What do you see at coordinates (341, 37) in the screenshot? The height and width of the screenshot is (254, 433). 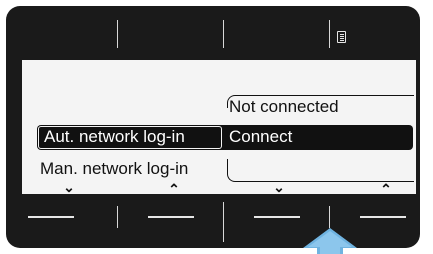 I see `menu-icon` at bounding box center [341, 37].